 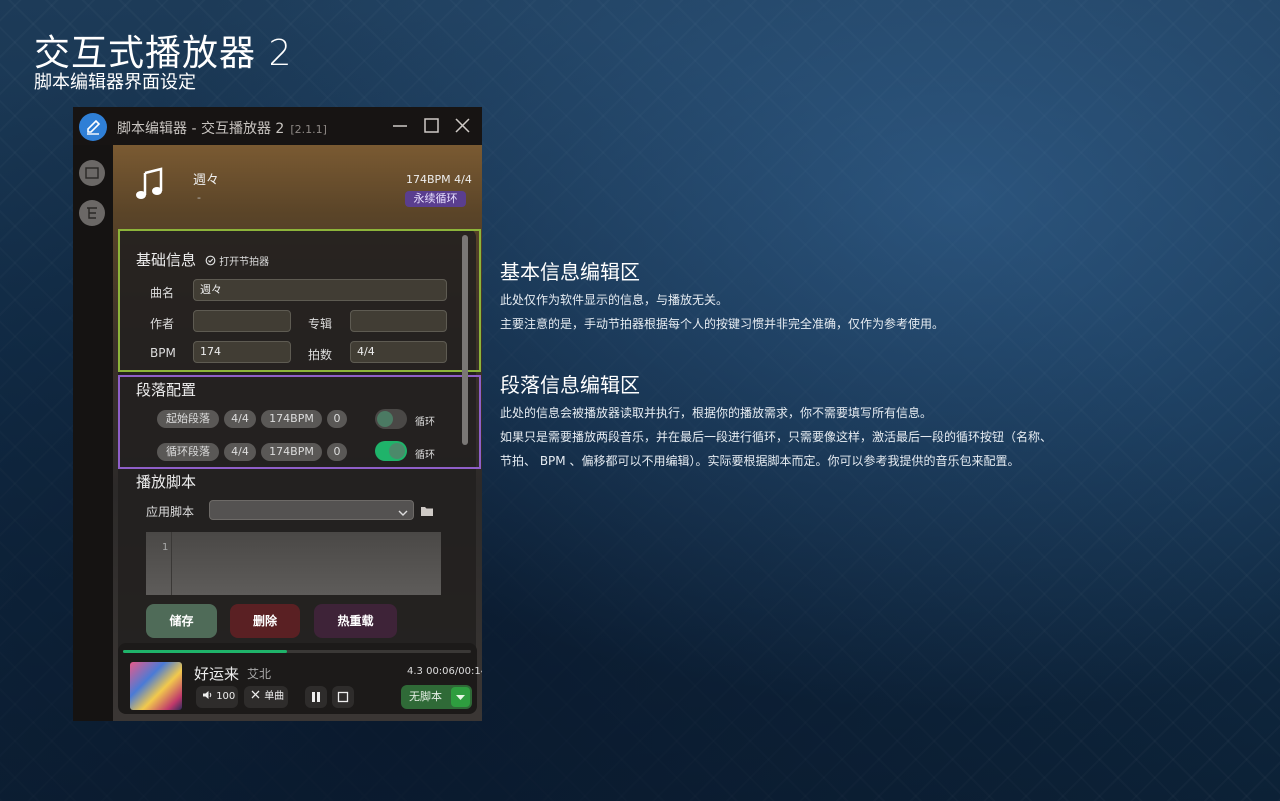 What do you see at coordinates (166, 390) in the screenshot?
I see `segment-config-title: 段落配置` at bounding box center [166, 390].